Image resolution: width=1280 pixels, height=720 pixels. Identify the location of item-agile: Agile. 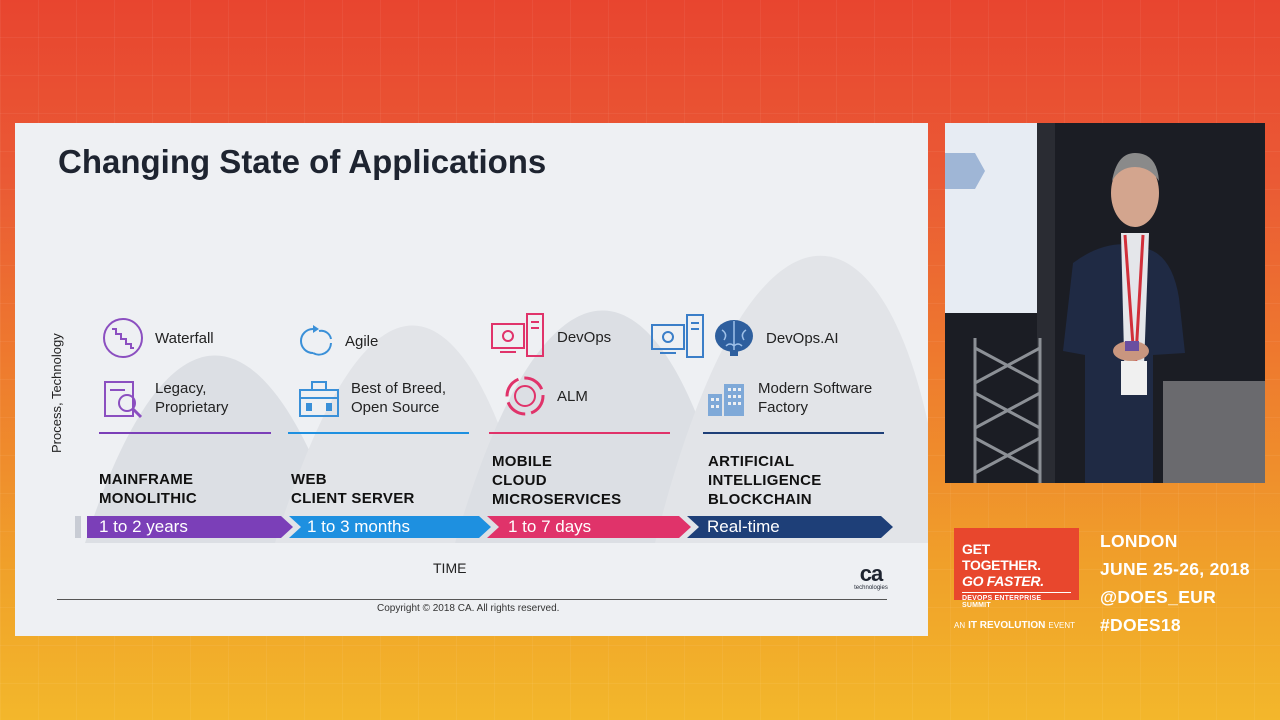
(334, 341).